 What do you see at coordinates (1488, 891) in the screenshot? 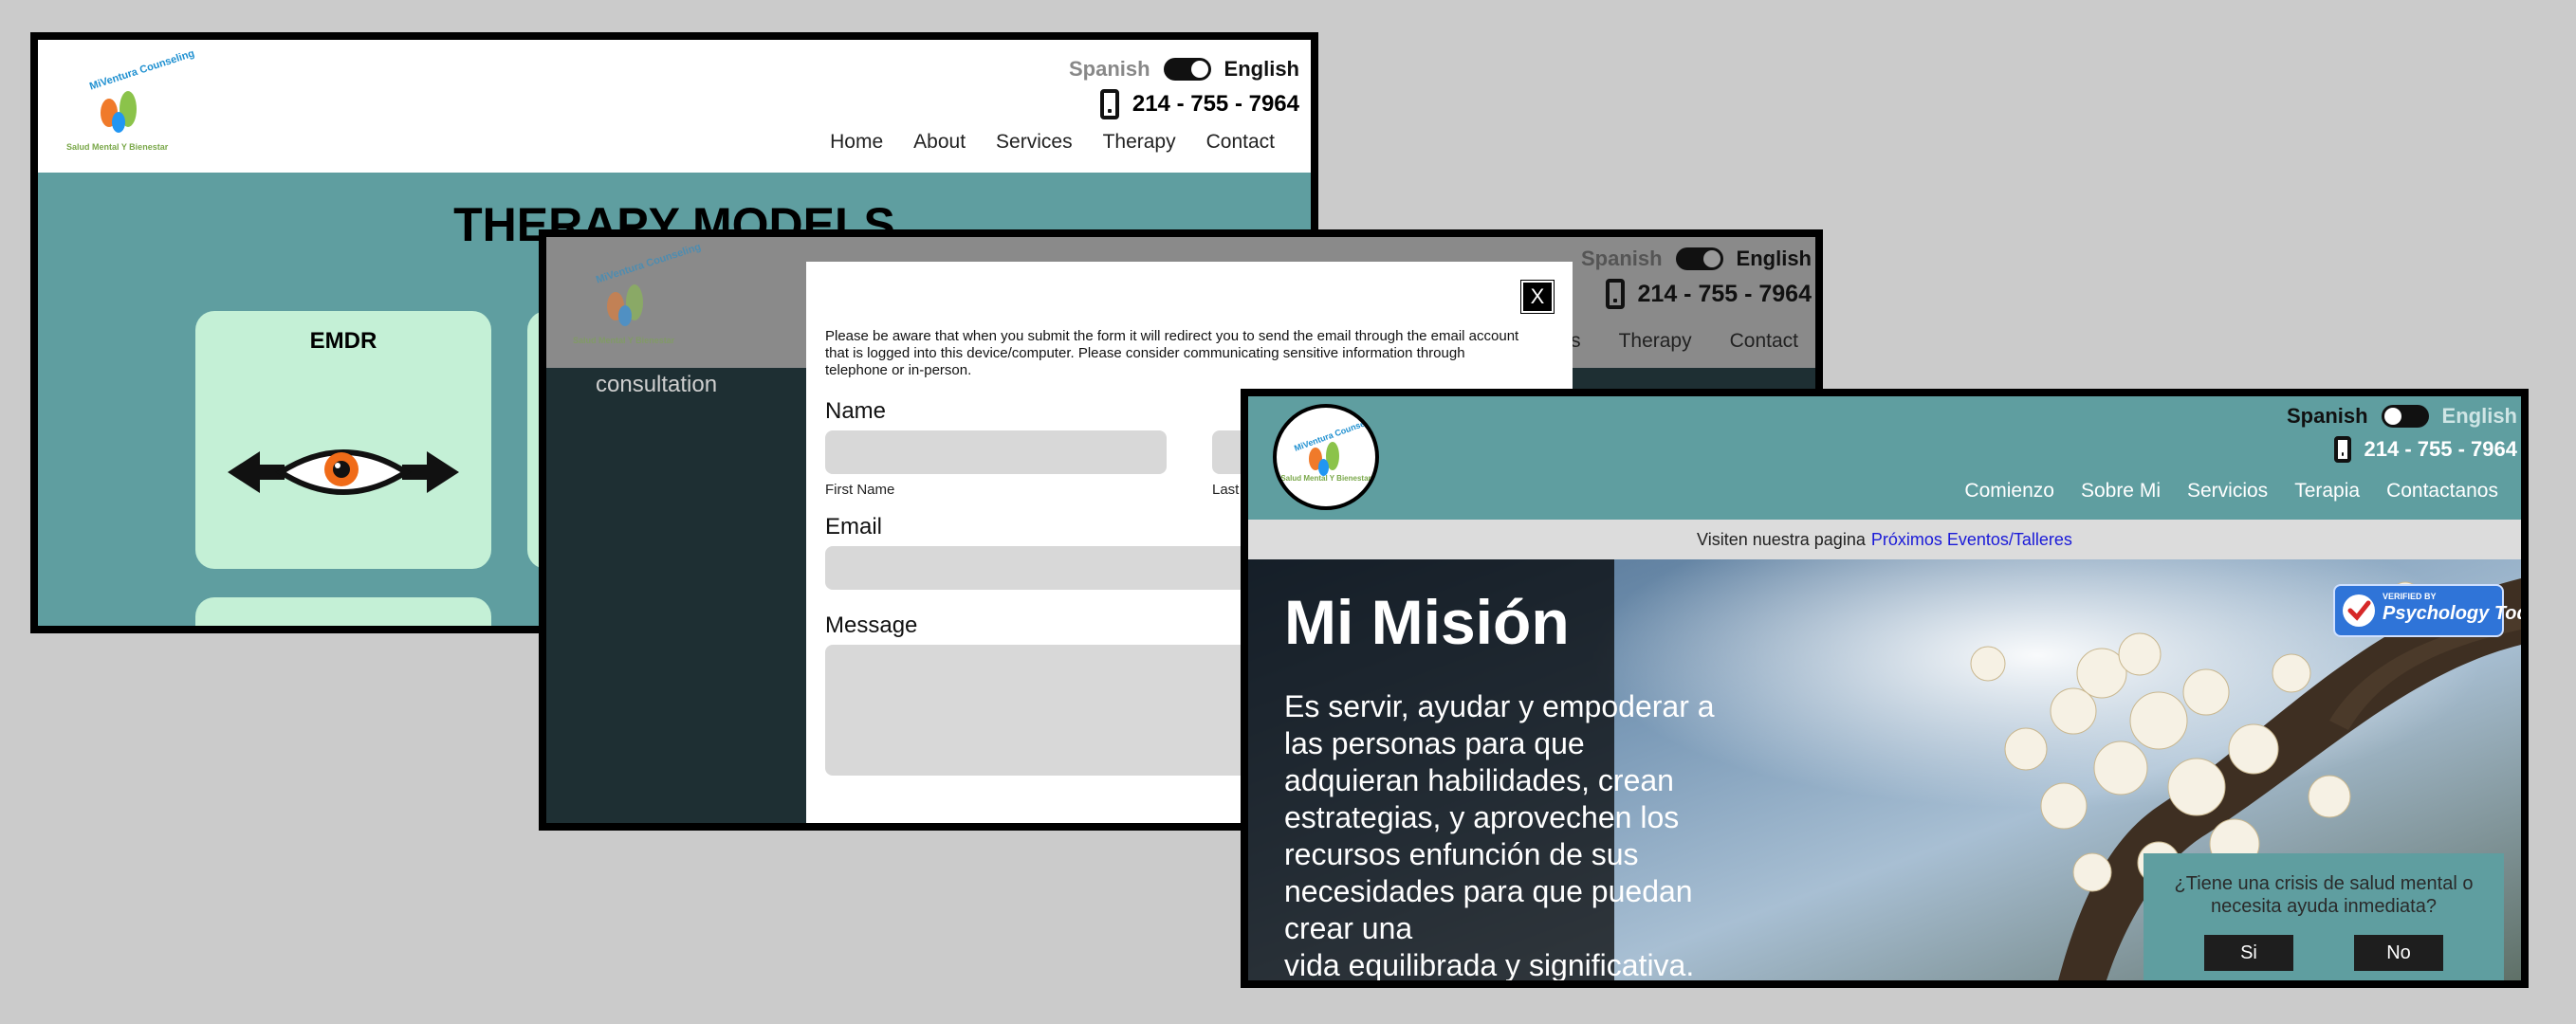
I see `hero-line: necesidades para que puedan` at bounding box center [1488, 891].